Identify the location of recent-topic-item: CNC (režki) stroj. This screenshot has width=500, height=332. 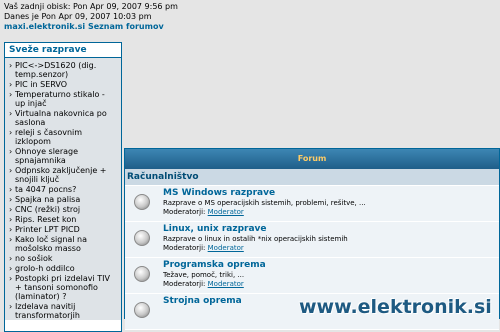
(63, 209).